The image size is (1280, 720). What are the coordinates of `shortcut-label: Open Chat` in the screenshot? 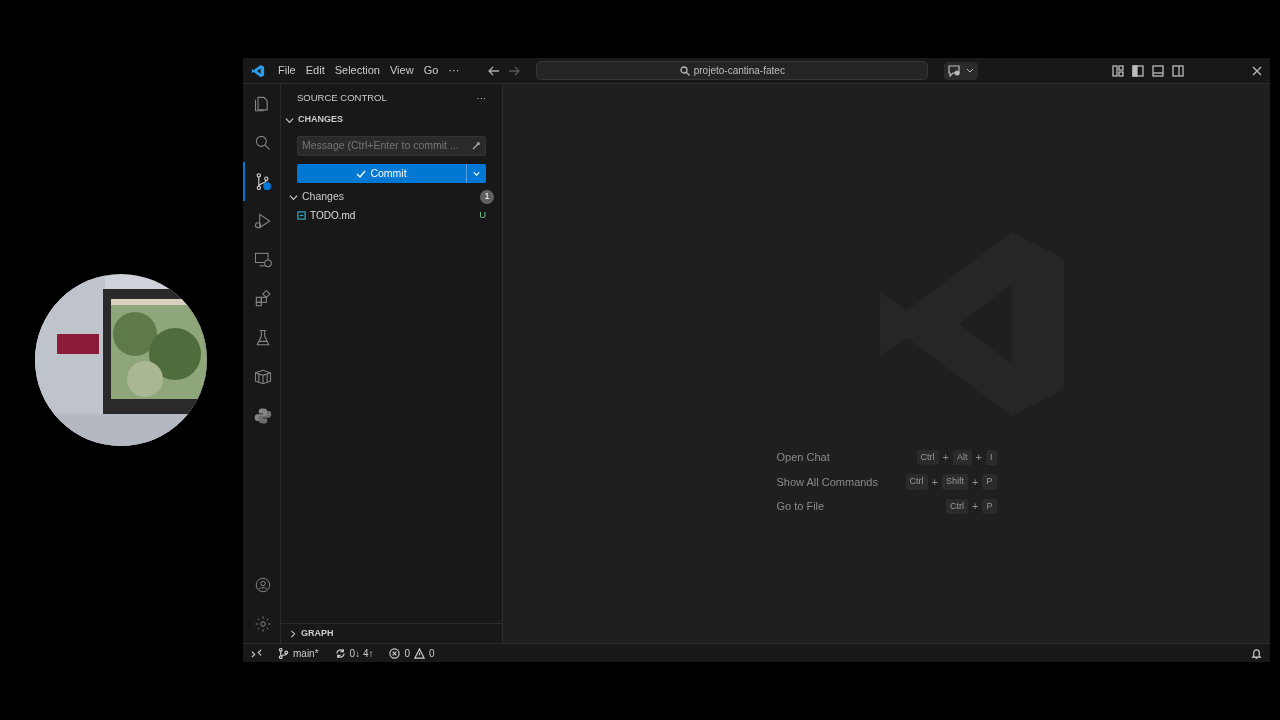 It's located at (803, 457).